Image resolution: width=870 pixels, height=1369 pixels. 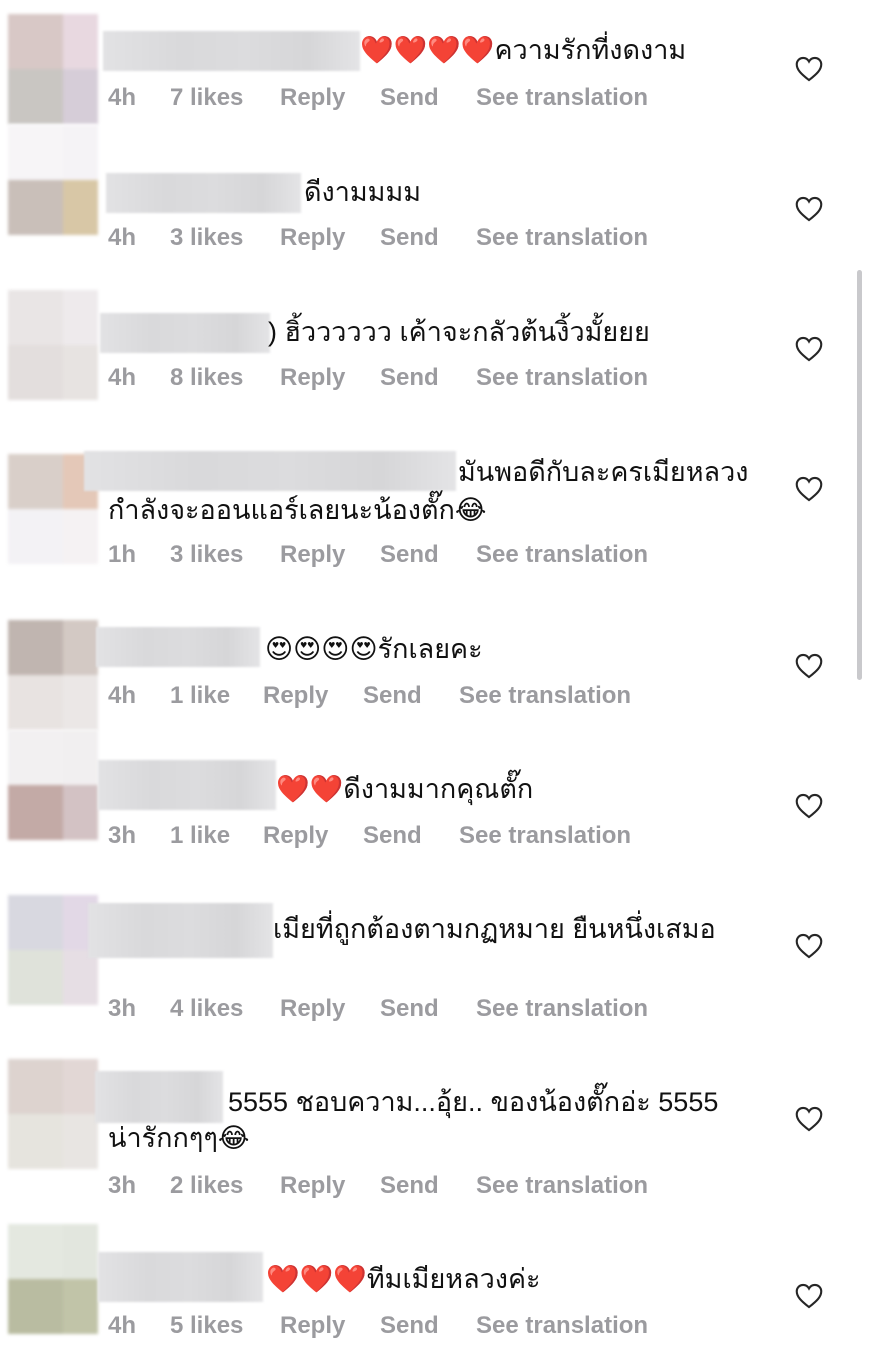 I want to click on comment-actions: 3h 2 likes Reply Send See translation, so click(x=378, y=1186).